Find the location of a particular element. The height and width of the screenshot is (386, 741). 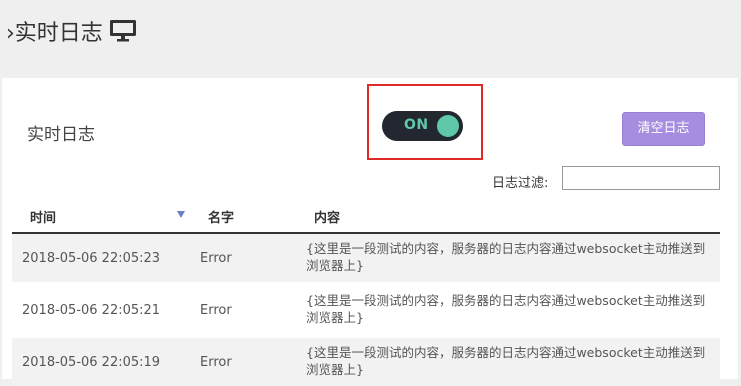

sort-desc-icon is located at coordinates (181, 214).